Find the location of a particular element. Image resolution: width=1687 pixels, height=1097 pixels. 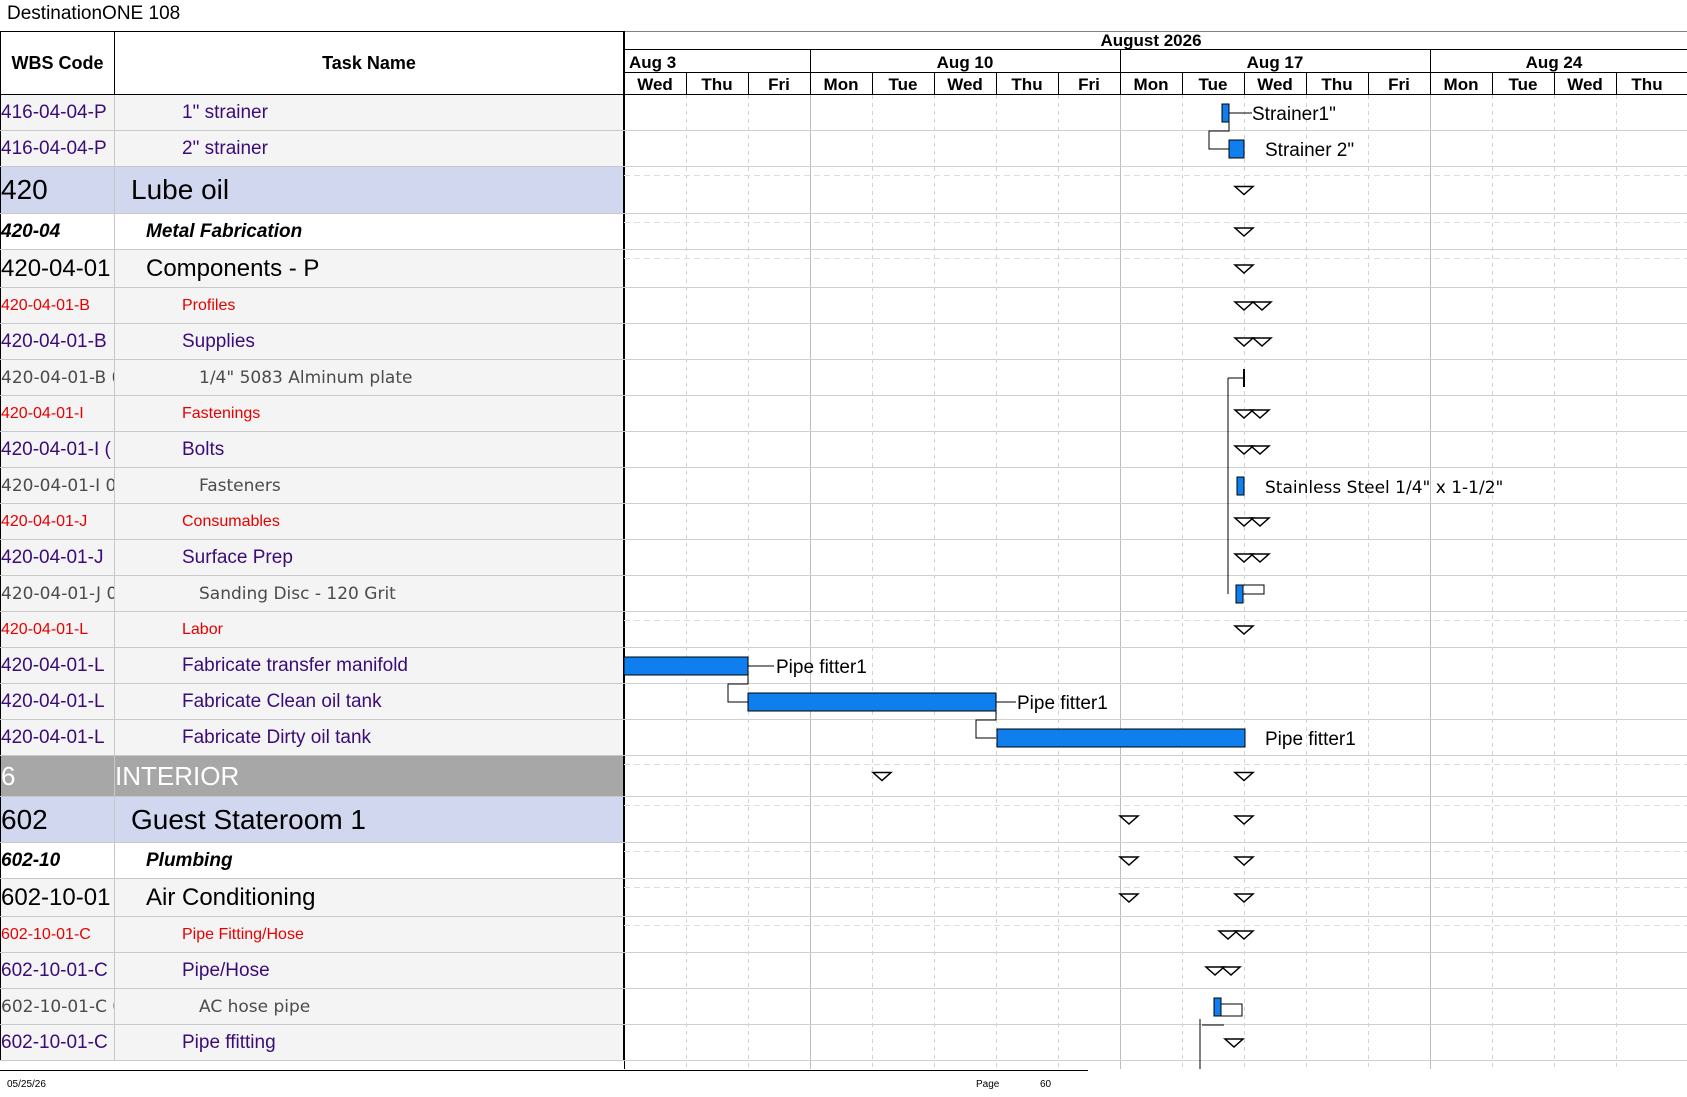

task-name-cell: Fabricate Clean oil tank is located at coordinates (369, 701).